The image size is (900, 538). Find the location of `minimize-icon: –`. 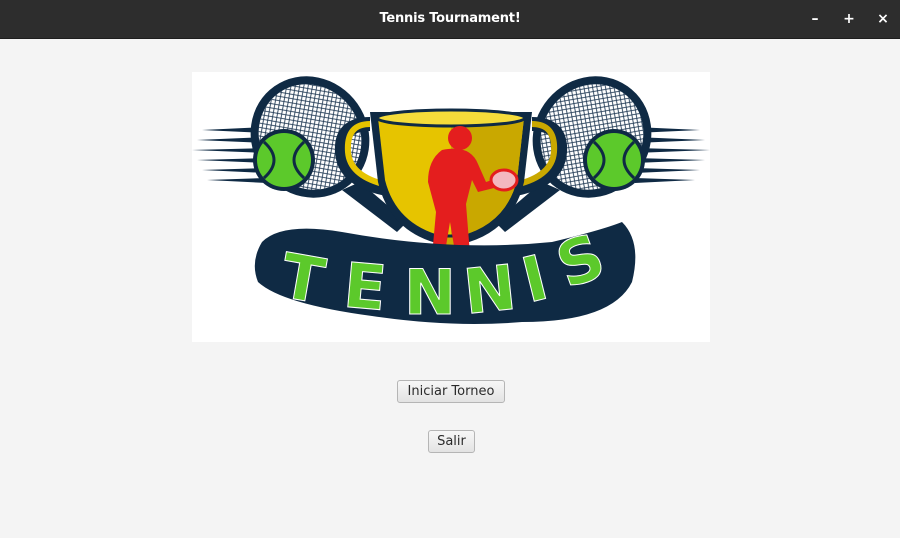

minimize-icon: – is located at coordinates (815, 19).